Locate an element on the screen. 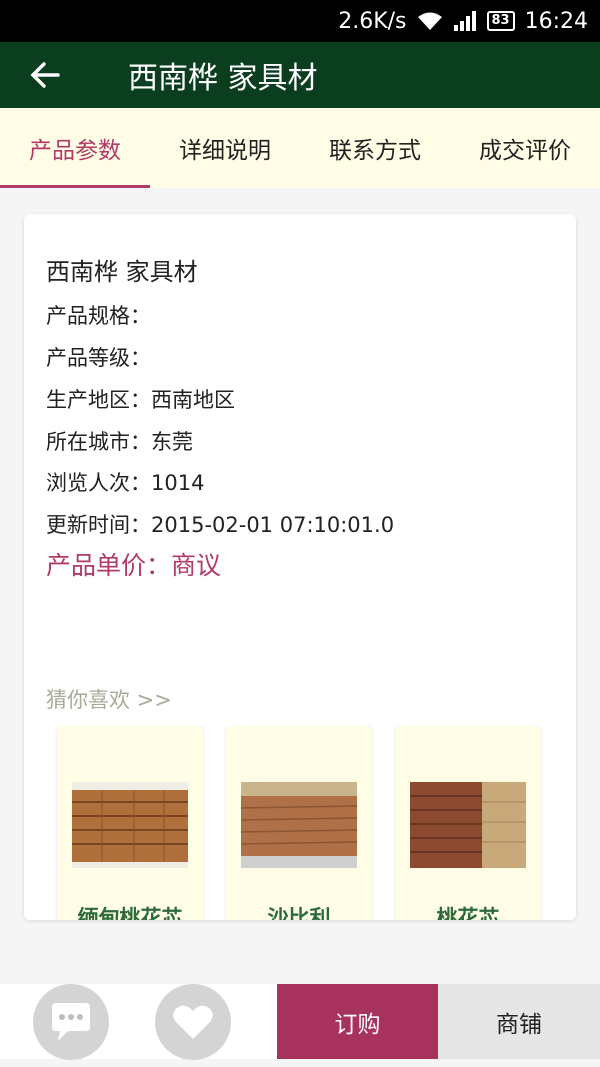 The image size is (600, 1067). bottom-action-bar: 订购 商铺 is located at coordinates (300, 1022).